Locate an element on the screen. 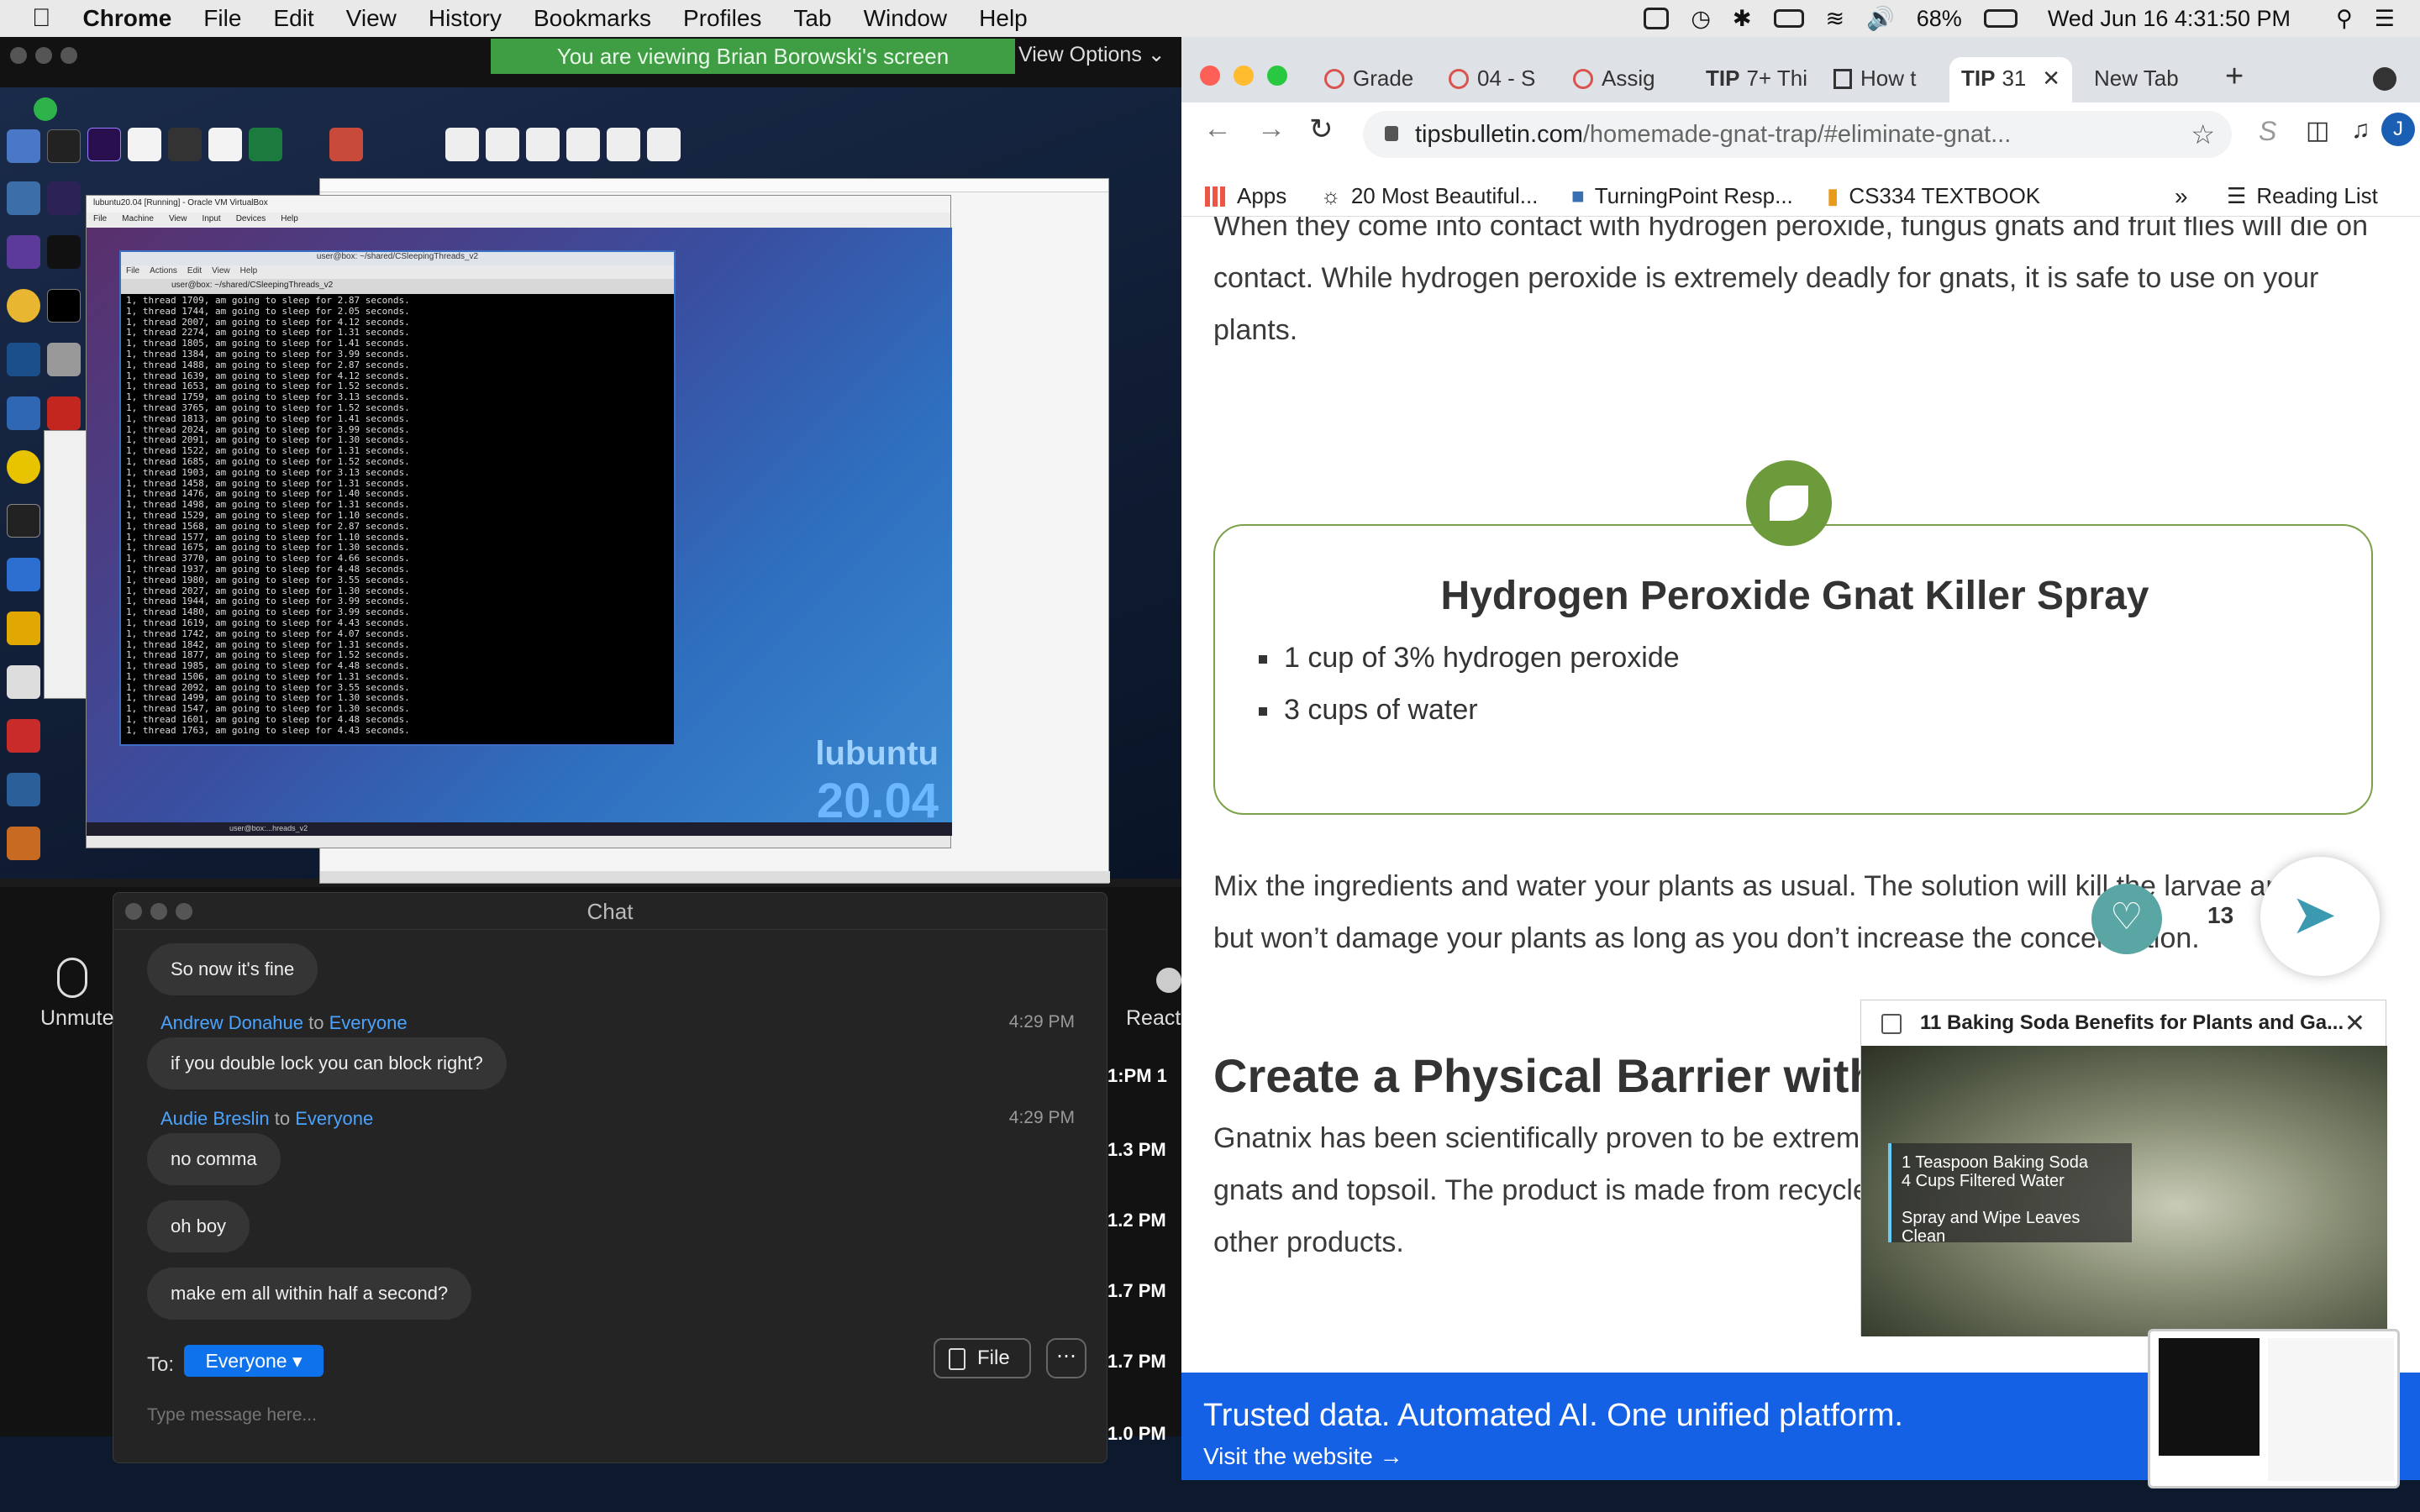 This screenshot has height=1512, width=2420. extension-s-icon: S is located at coordinates (2268, 131).